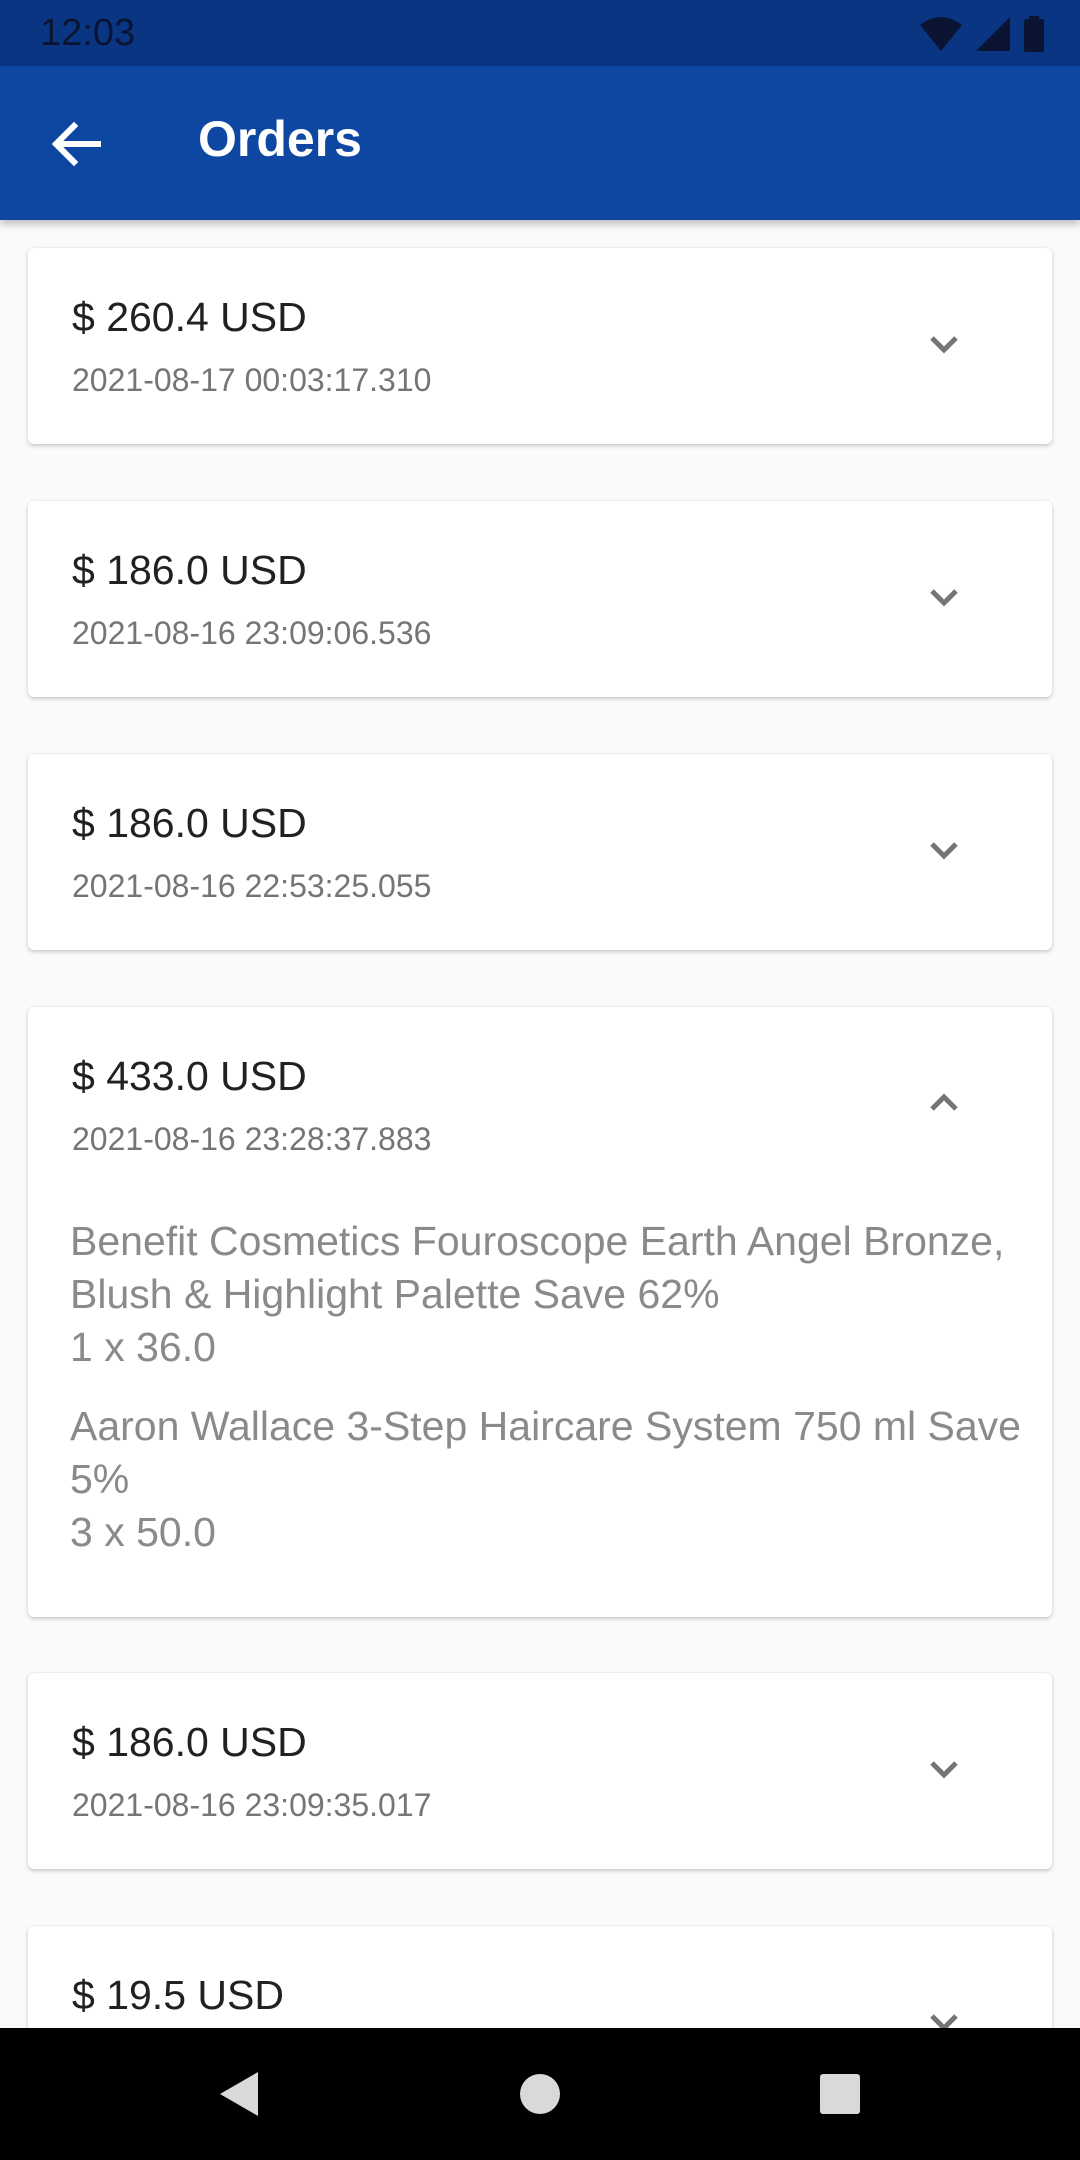 The width and height of the screenshot is (1080, 2160). What do you see at coordinates (252, 886) in the screenshot?
I see `order-date: 2021-08-16 22:53:25.055` at bounding box center [252, 886].